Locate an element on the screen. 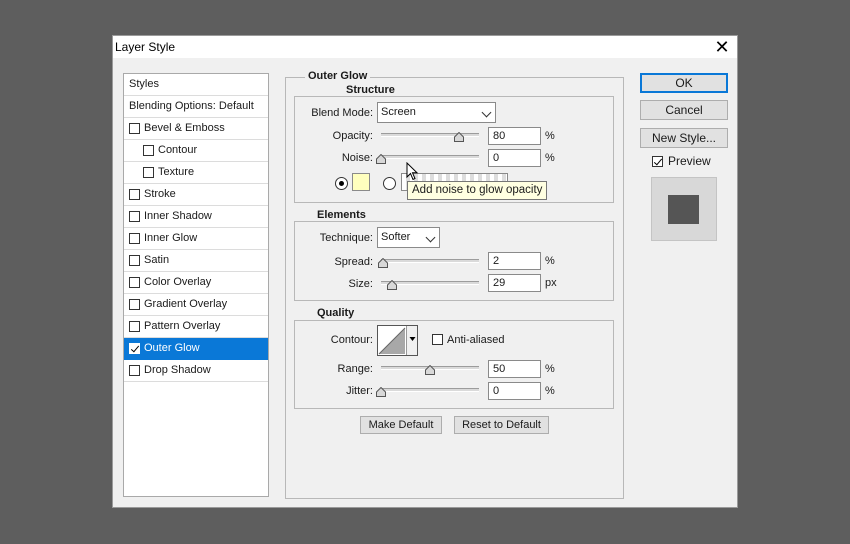 The width and height of the screenshot is (850, 544). outer-glow-title: Outer Glow is located at coordinates (338, 76).